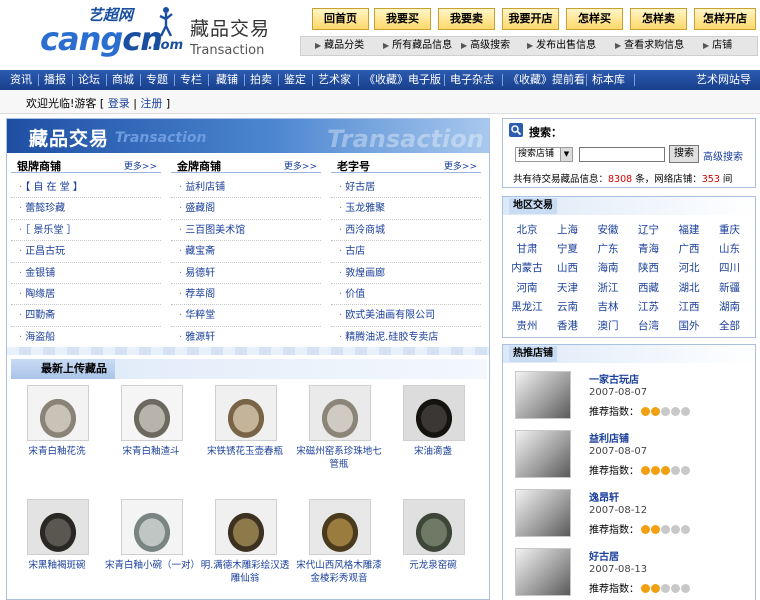 The height and width of the screenshot is (600, 760). I want to click on login-link: 登录, so click(119, 103).